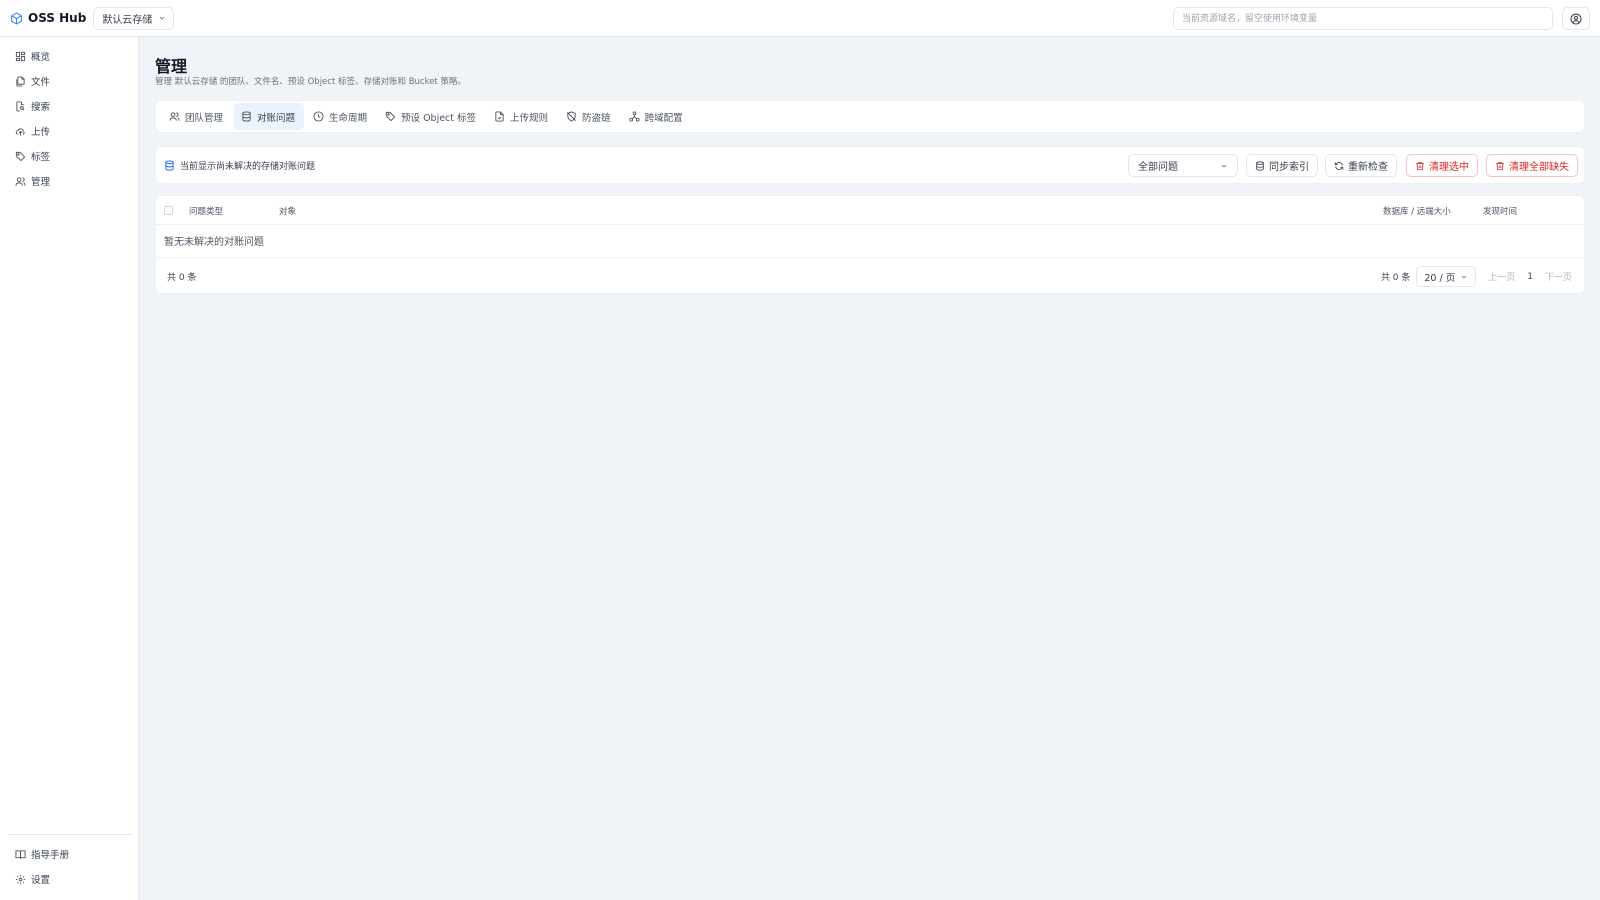 This screenshot has width=1600, height=900. I want to click on tab-hotlink-protection: 防盗链, so click(589, 116).